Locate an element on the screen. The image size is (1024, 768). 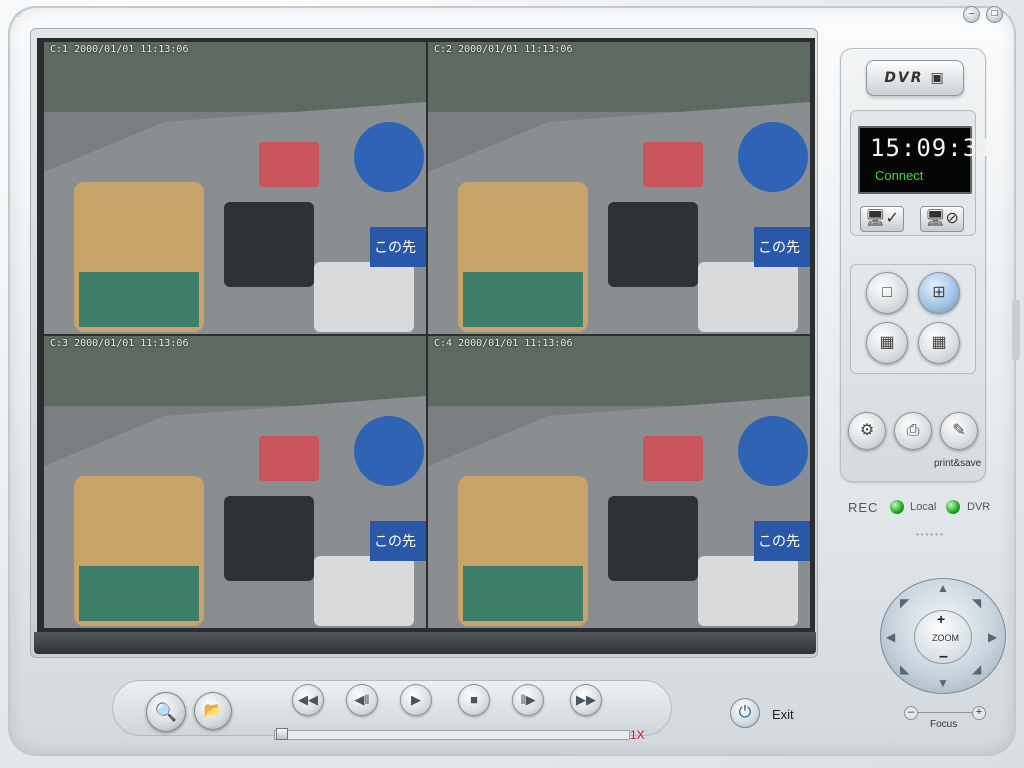
monitor-cancel-icon: 🖥⊘ is located at coordinates (942, 218).